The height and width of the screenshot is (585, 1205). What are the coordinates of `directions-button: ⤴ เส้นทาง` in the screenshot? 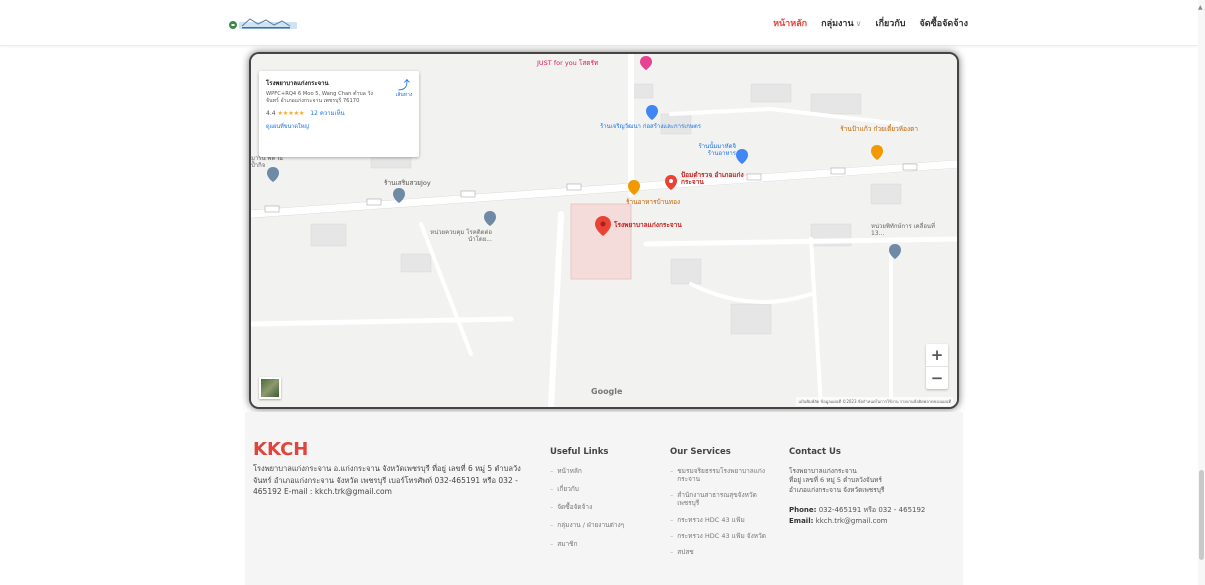 It's located at (404, 89).